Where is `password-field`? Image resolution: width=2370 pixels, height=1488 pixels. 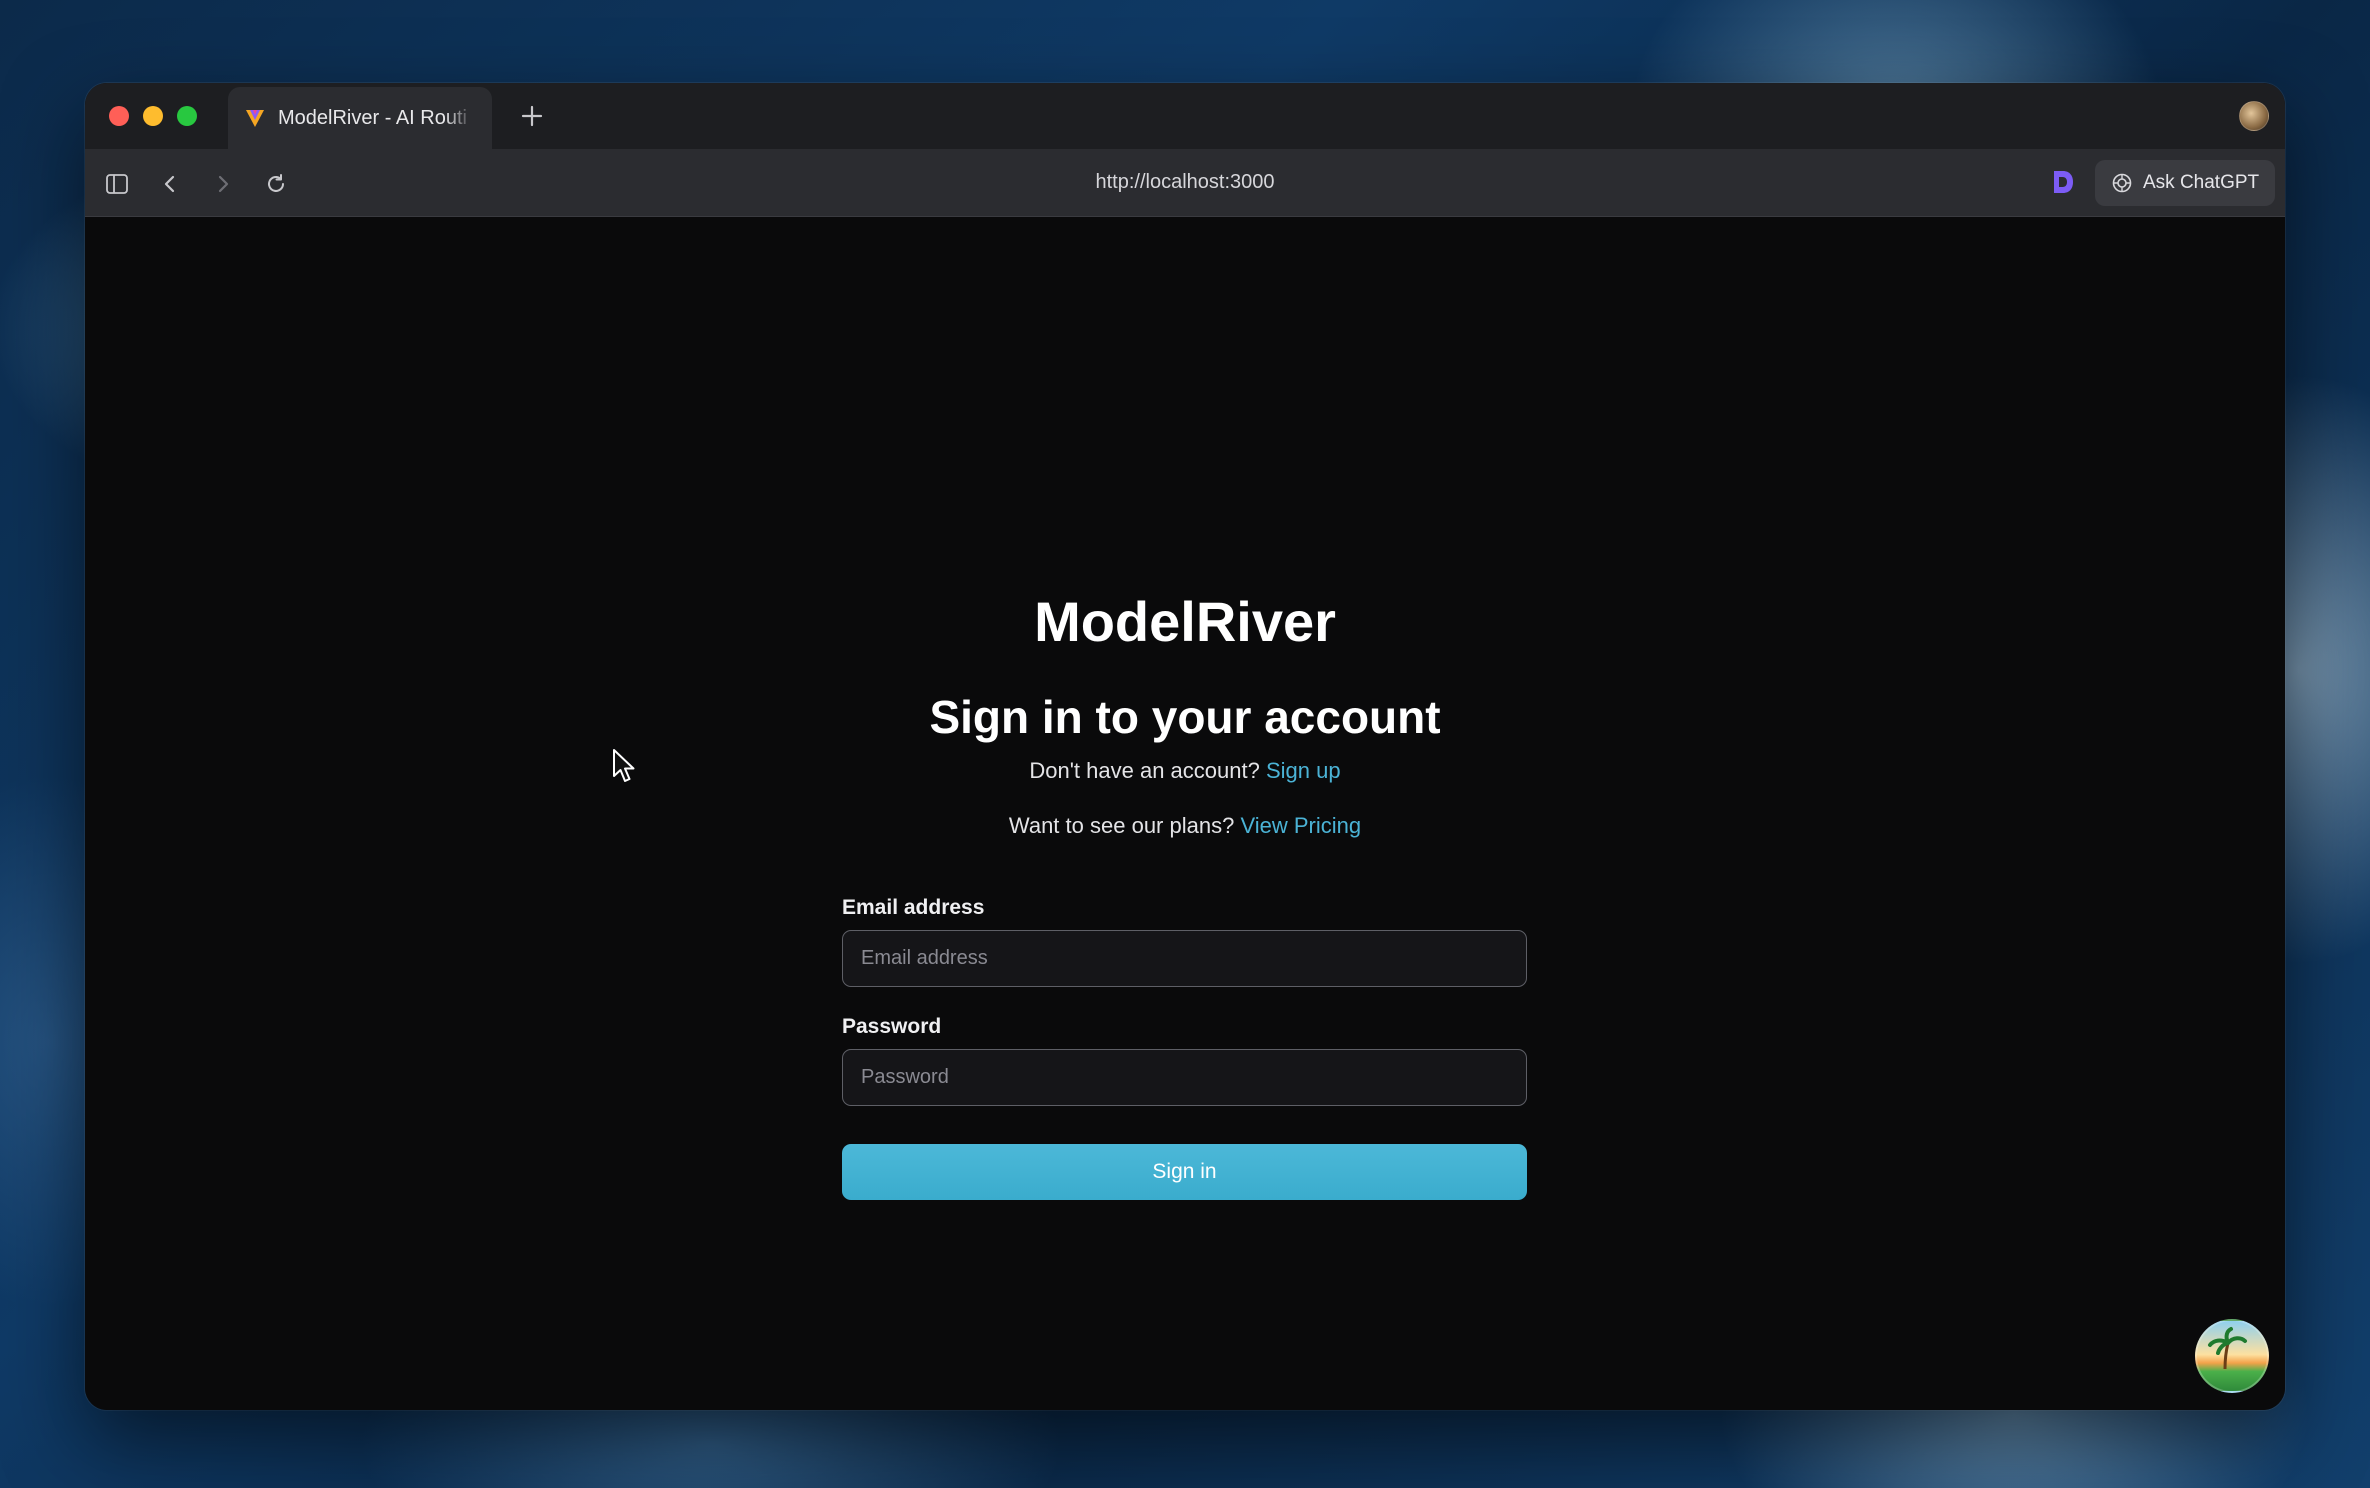 password-field is located at coordinates (1184, 1077).